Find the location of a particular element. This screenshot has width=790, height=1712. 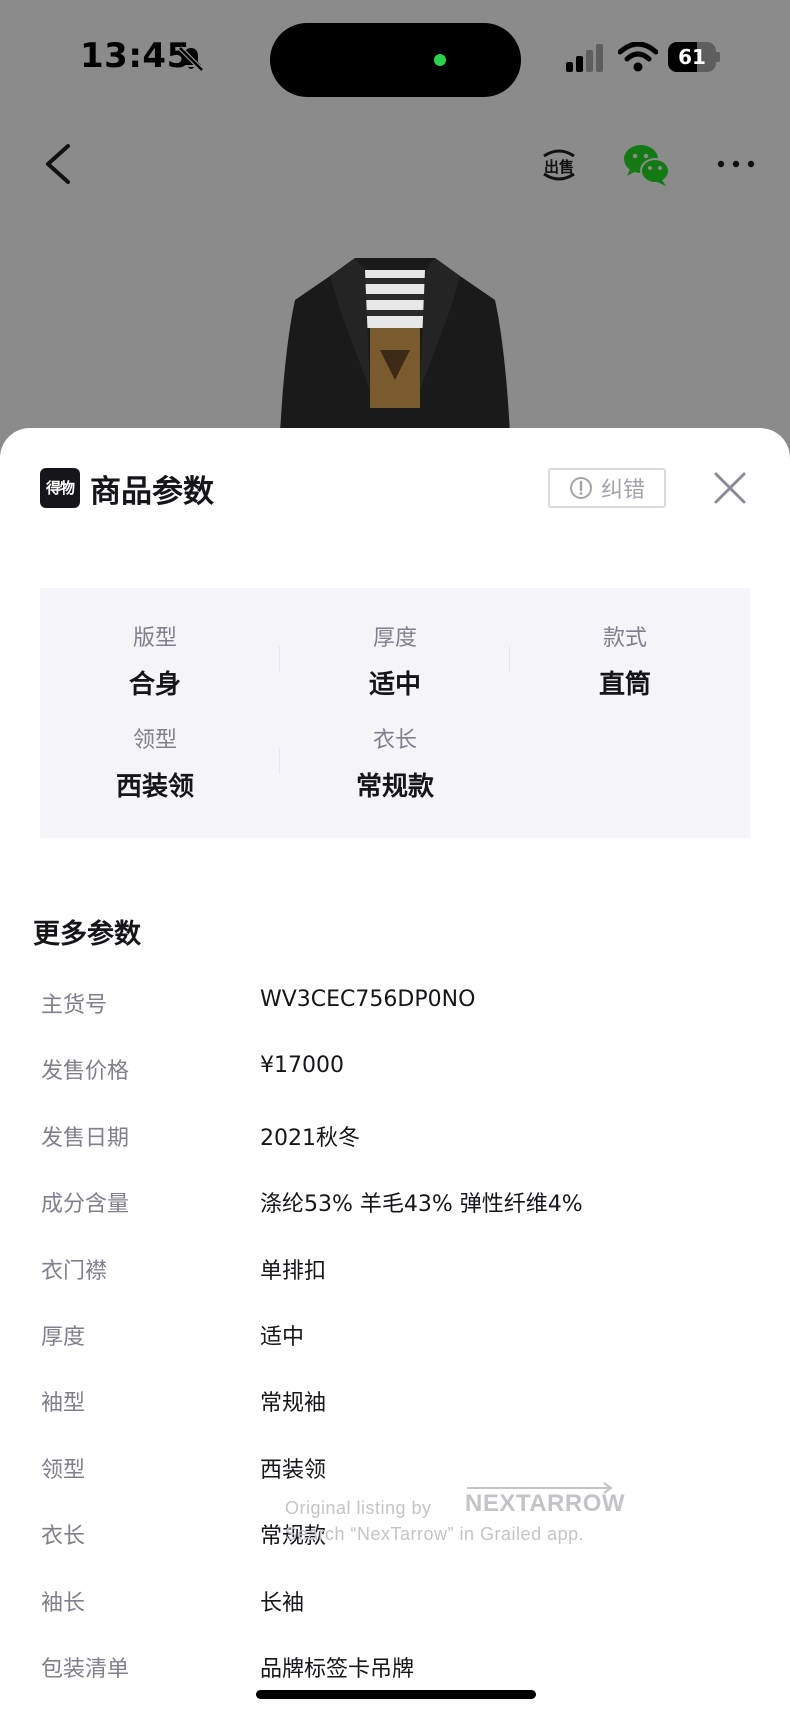

dynamic-island is located at coordinates (395, 60).